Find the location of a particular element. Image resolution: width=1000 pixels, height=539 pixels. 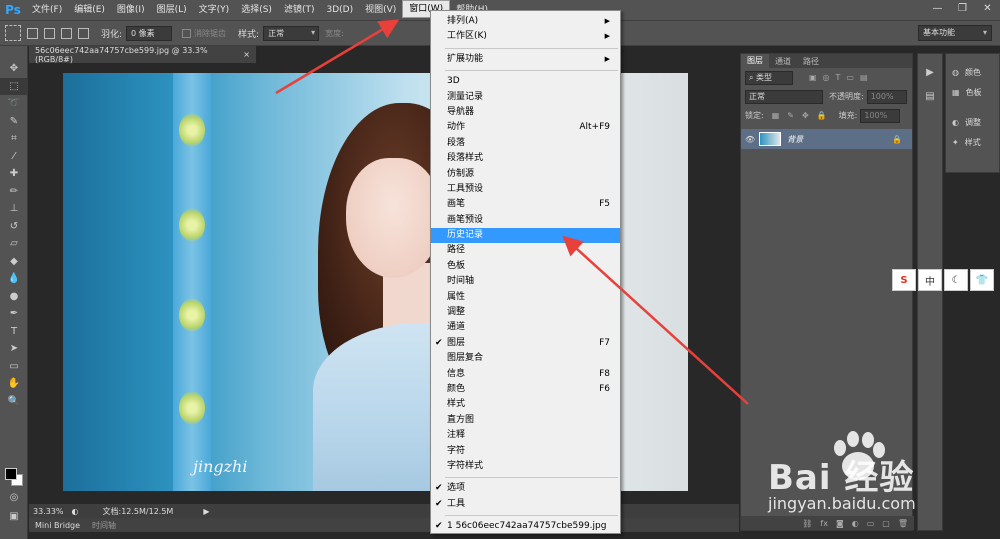

feather-input: 0 像素 is located at coordinates (149, 33).